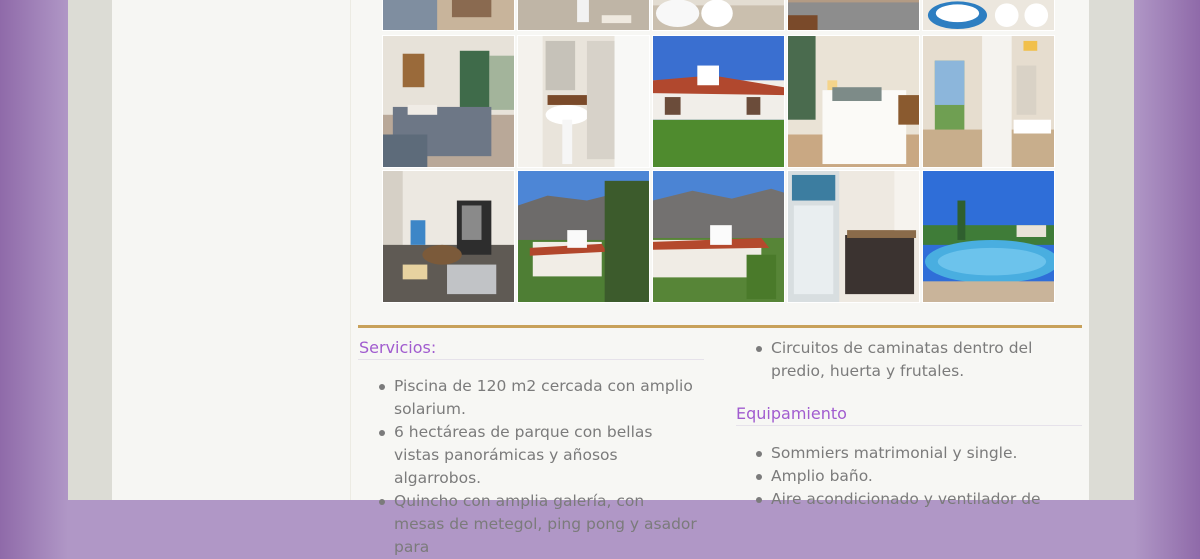 Image resolution: width=1200 pixels, height=559 pixels. I want to click on bedroom-twin-photo, so click(448, 101).